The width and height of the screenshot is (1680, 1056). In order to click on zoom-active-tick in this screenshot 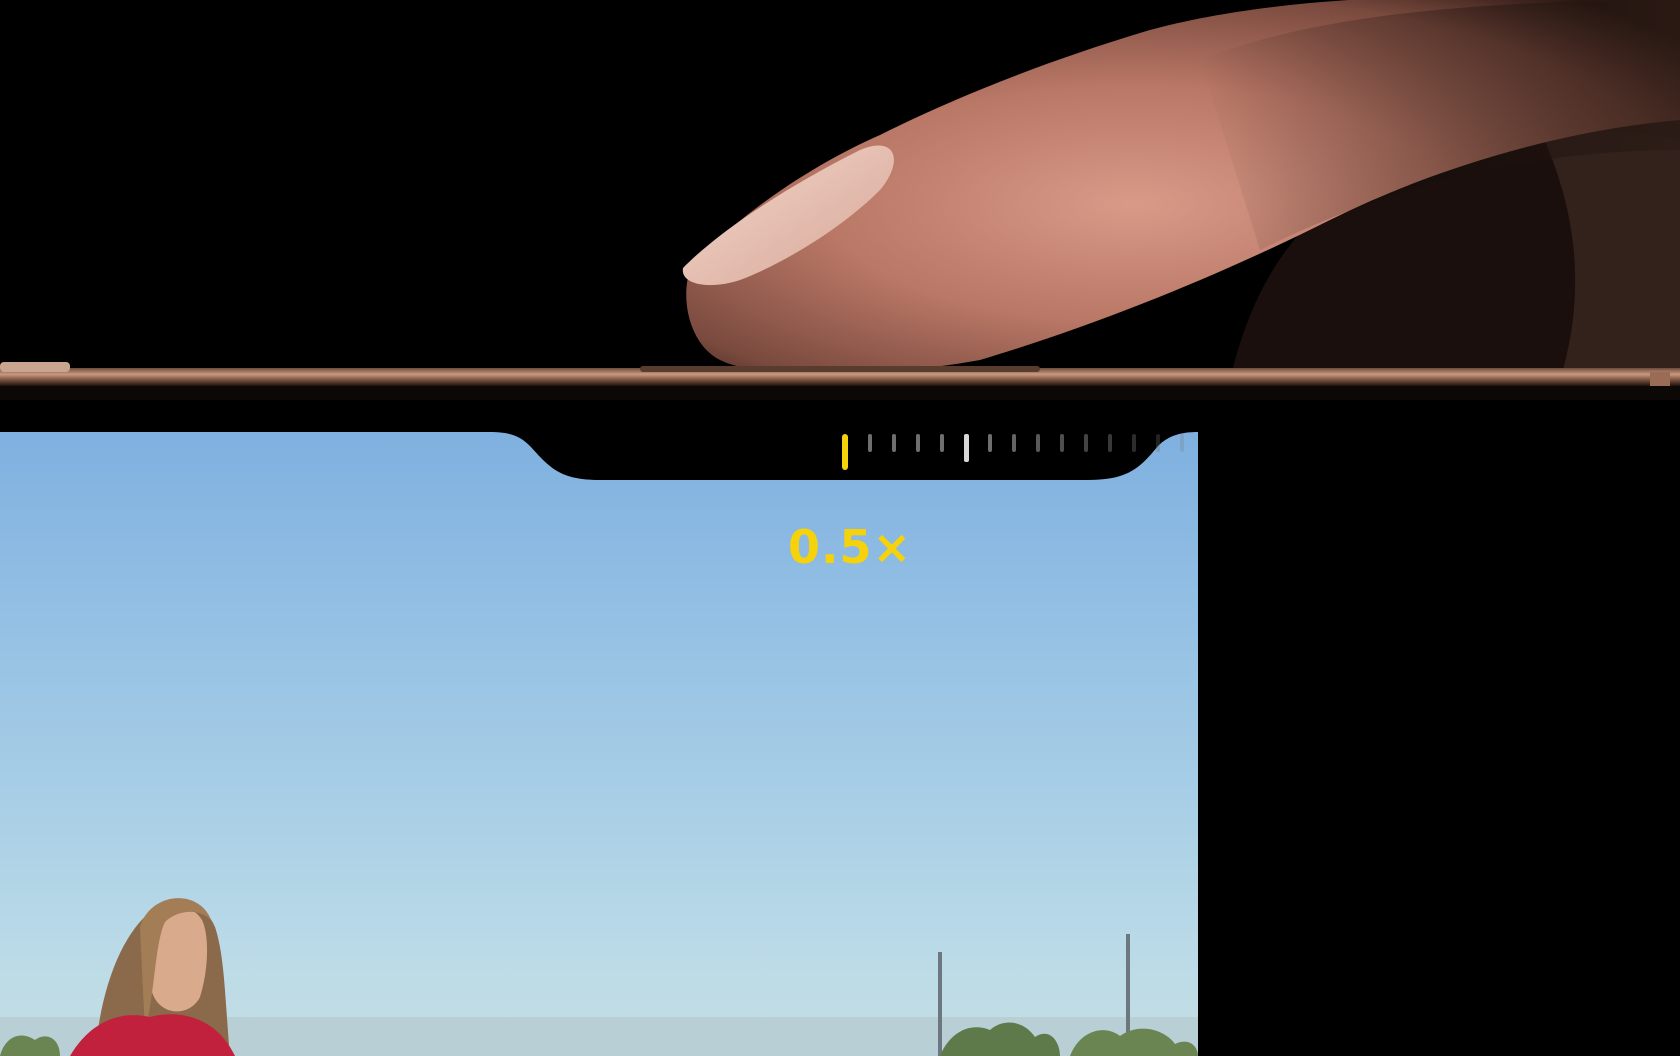, I will do `click(845, 452)`.